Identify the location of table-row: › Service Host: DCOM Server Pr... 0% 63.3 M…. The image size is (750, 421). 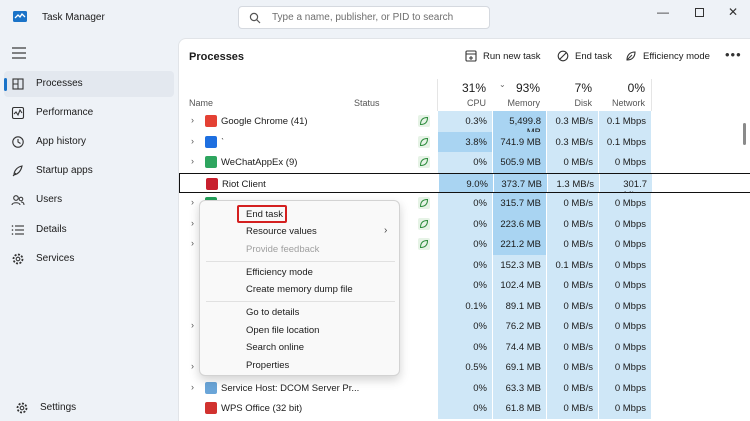
(464, 387).